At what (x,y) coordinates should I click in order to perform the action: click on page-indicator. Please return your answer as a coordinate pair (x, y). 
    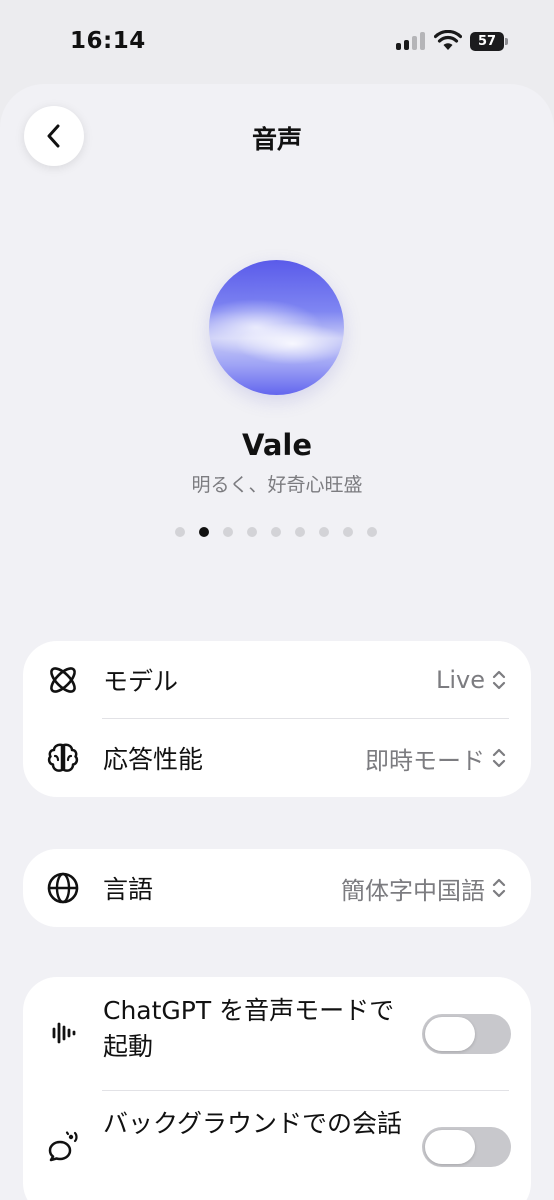
    Looking at the image, I should click on (276, 532).